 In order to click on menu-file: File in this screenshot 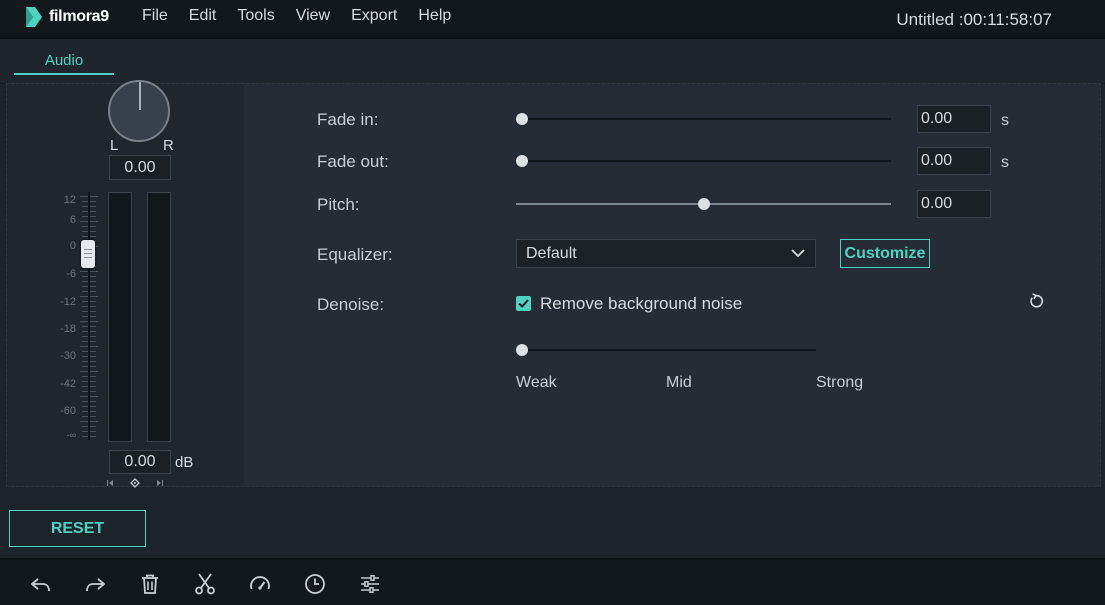, I will do `click(155, 16)`.